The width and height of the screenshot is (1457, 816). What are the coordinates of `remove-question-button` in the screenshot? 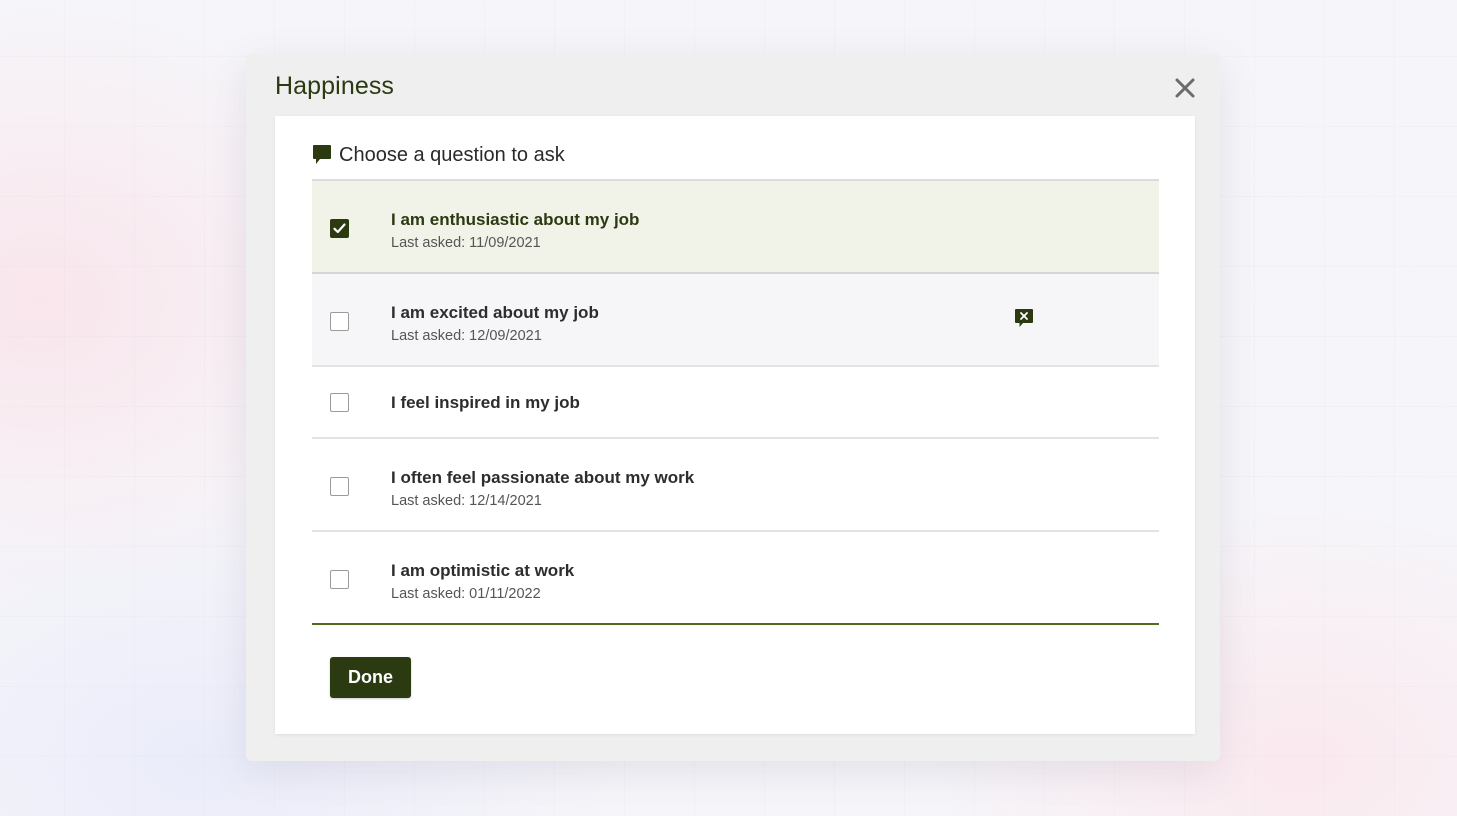 It's located at (1024, 318).